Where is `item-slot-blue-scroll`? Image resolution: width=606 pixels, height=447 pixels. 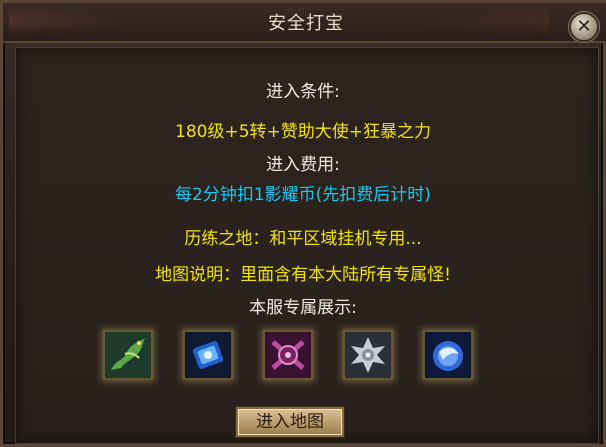 item-slot-blue-scroll is located at coordinates (208, 355).